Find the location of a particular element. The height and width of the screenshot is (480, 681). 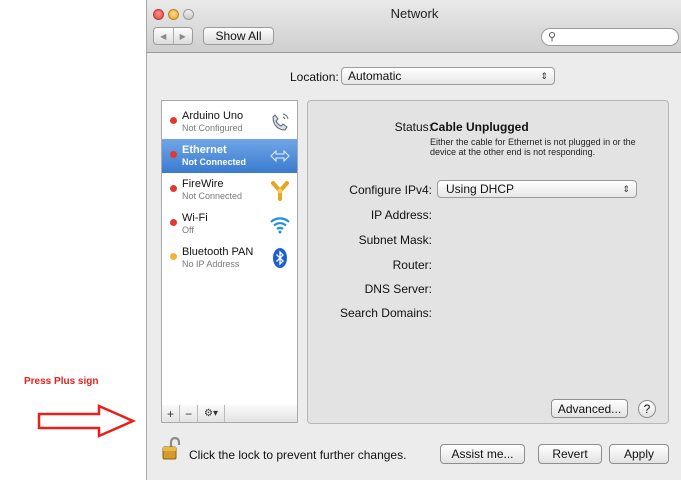

red-arrow-icon is located at coordinates (87, 421).